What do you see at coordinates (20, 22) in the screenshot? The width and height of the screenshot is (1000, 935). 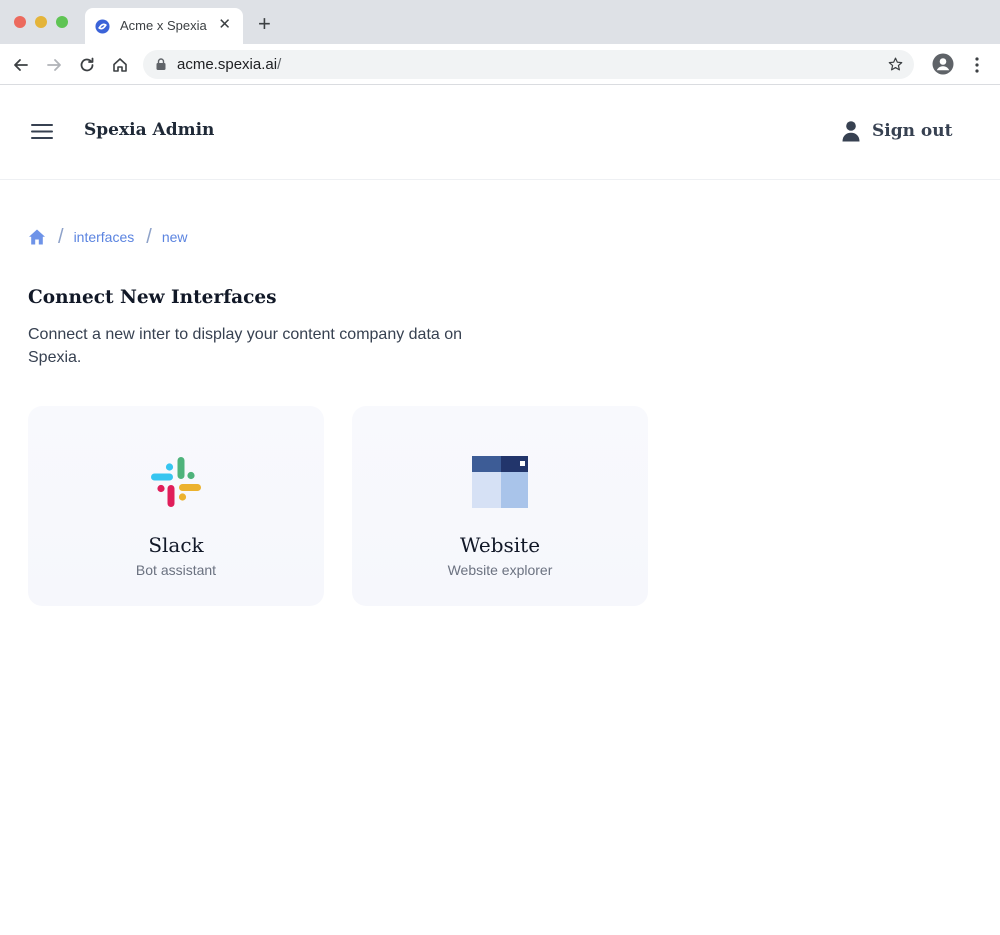 I see `close-window-button` at bounding box center [20, 22].